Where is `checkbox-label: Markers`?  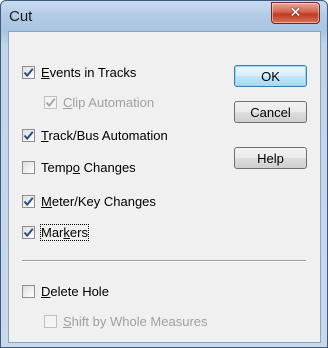 checkbox-label: Markers is located at coordinates (64, 232).